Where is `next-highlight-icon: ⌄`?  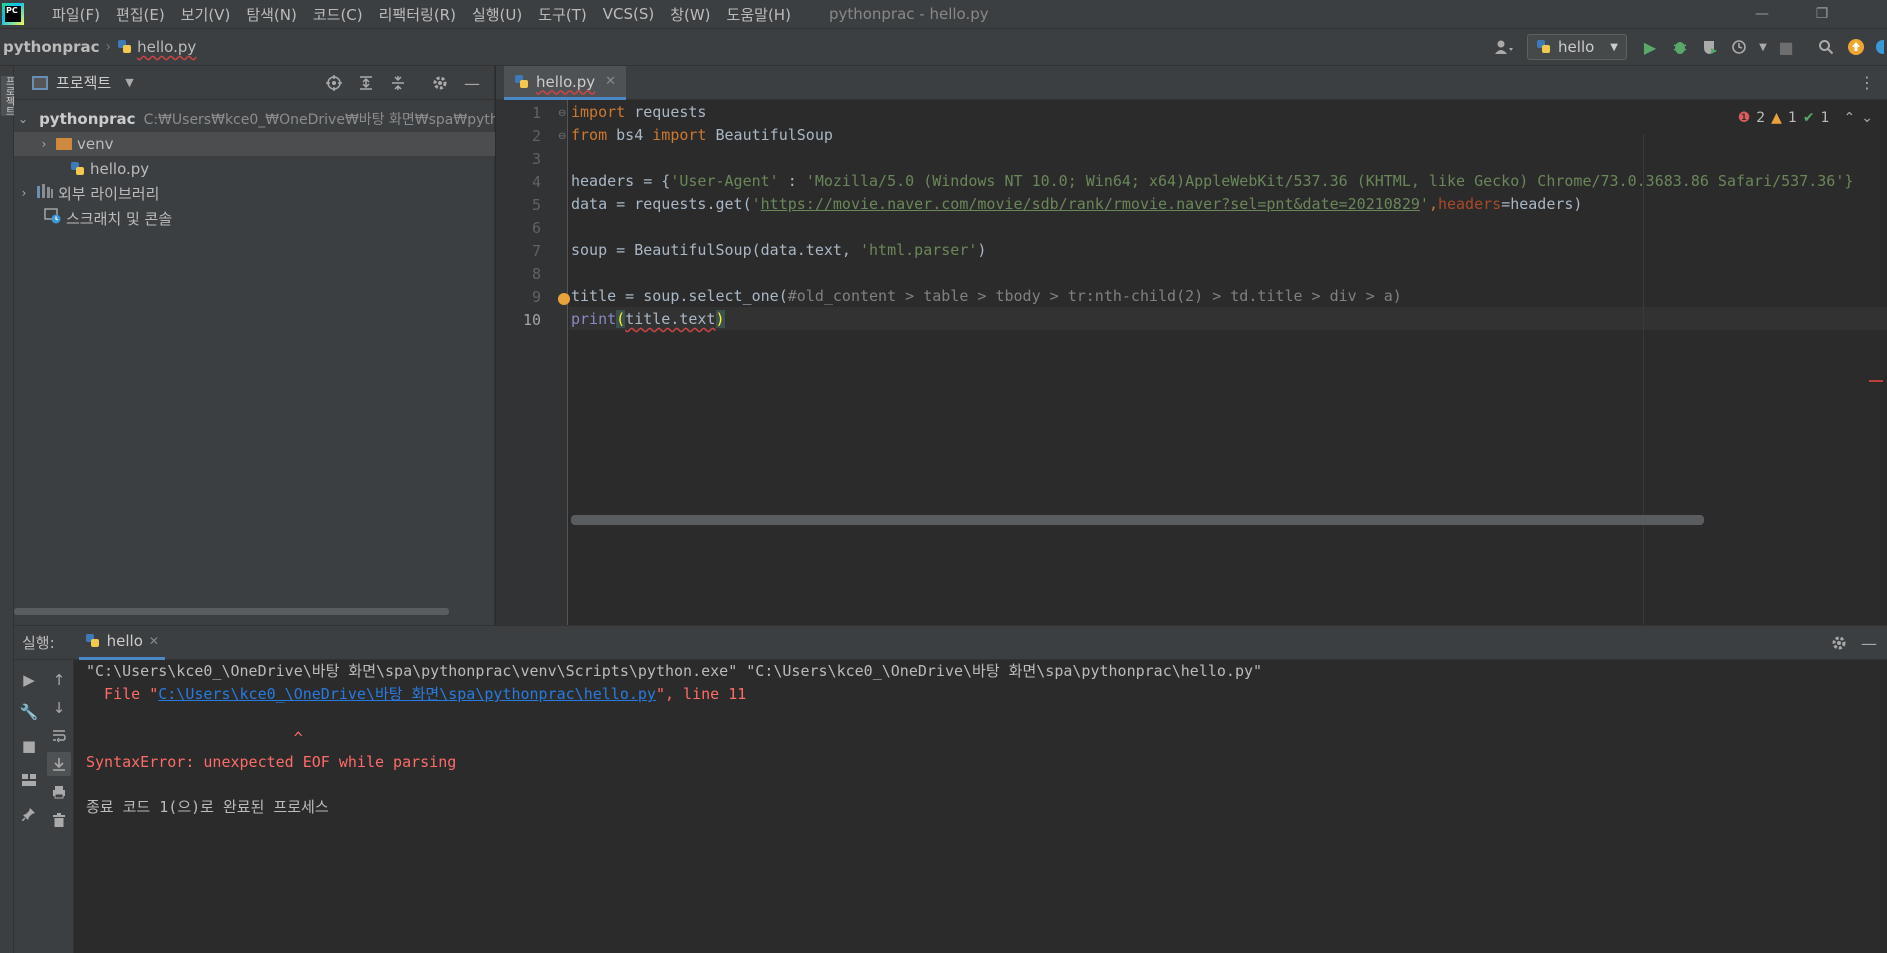
next-highlight-icon: ⌄ is located at coordinates (1867, 118).